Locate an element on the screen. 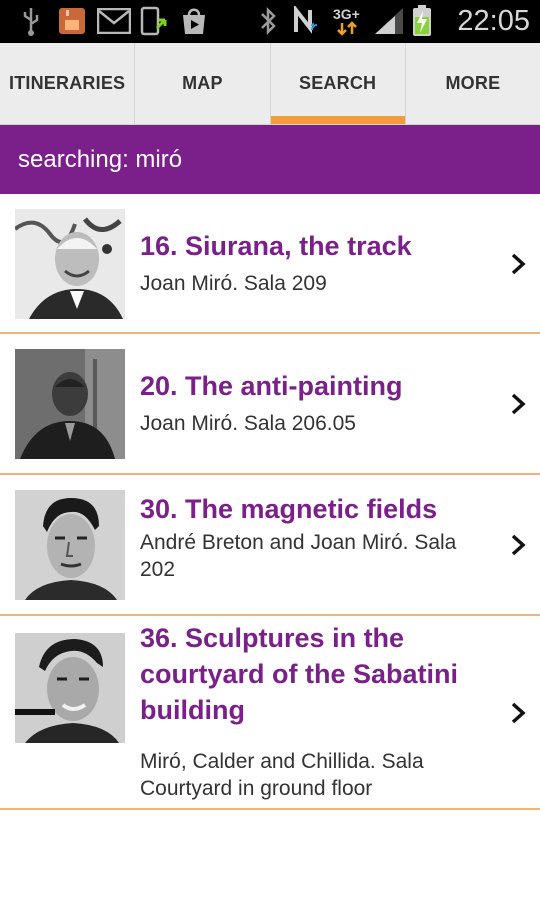 The height and width of the screenshot is (900, 540). clock: 22:05 is located at coordinates (493, 21).